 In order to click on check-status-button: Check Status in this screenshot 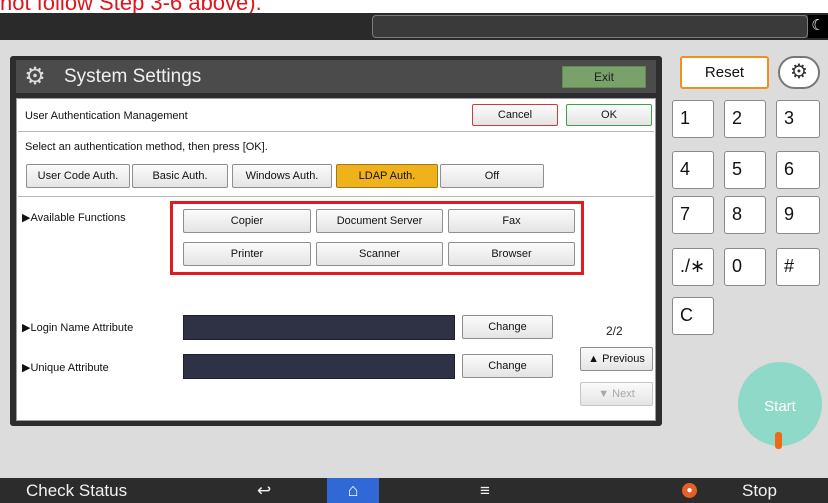, I will do `click(76, 490)`.